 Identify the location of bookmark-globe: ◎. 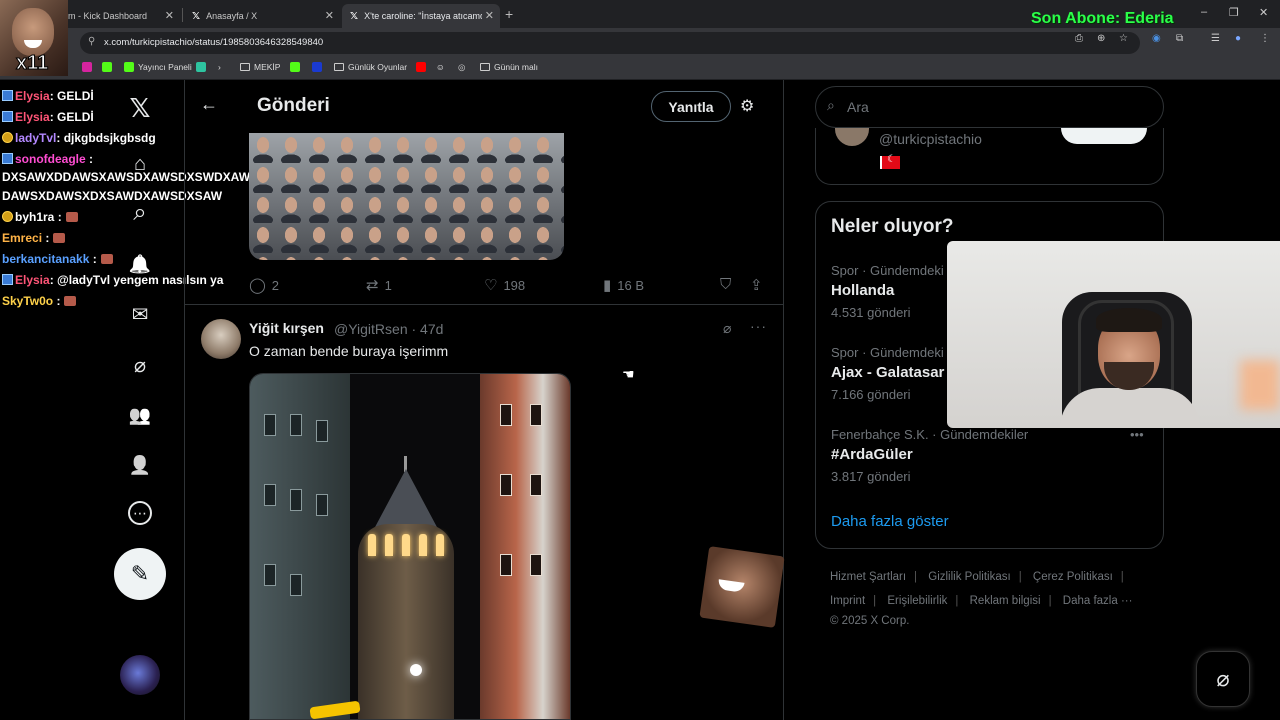
(461, 67).